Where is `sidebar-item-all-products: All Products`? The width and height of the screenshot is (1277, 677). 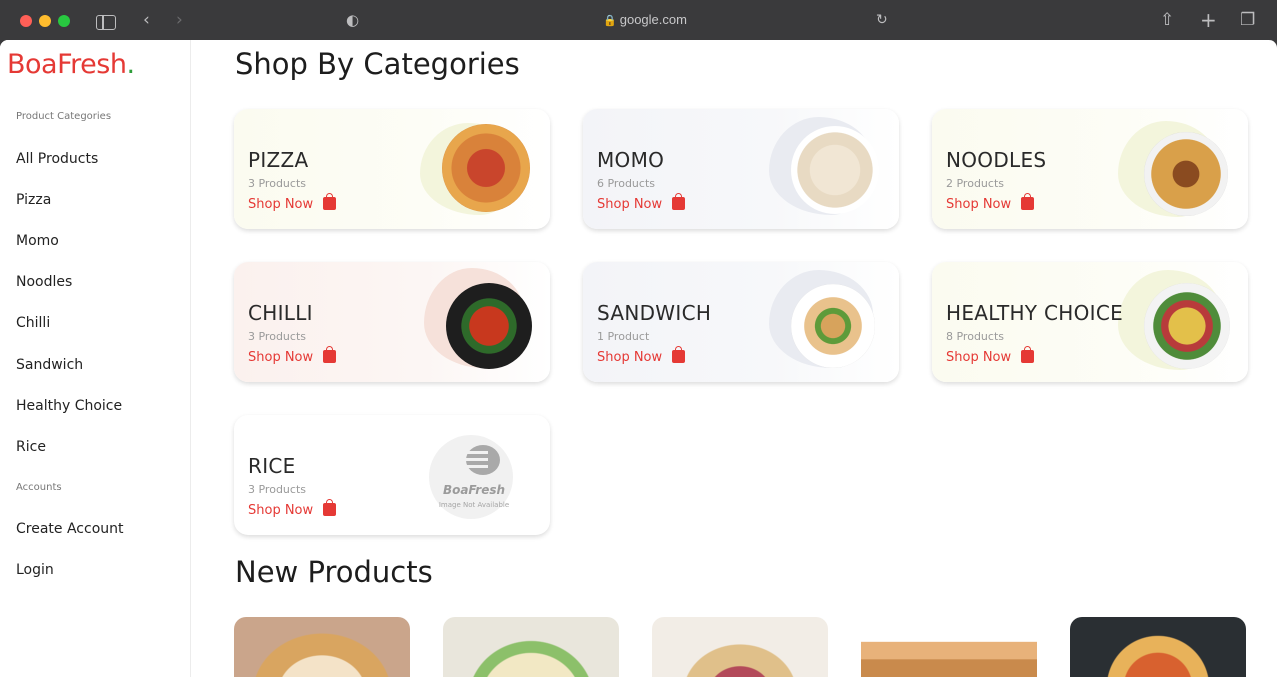
sidebar-item-all-products: All Products is located at coordinates (57, 159).